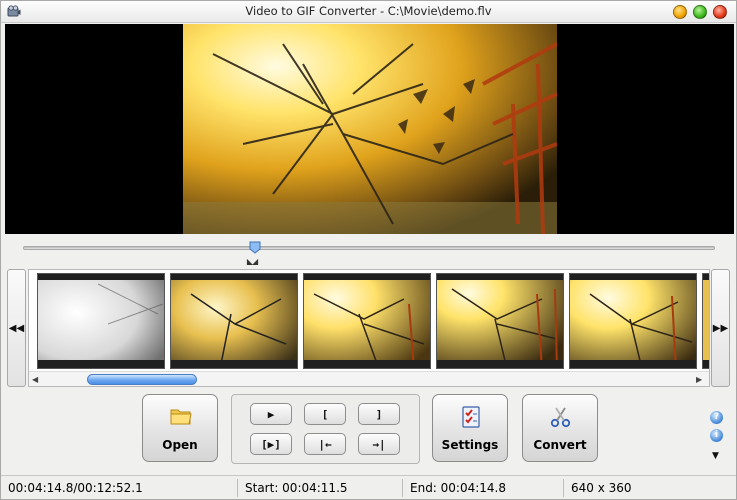 The width and height of the screenshot is (737, 500). What do you see at coordinates (322, 488) in the screenshot?
I see `status-start: Start: 00:04:11.5` at bounding box center [322, 488].